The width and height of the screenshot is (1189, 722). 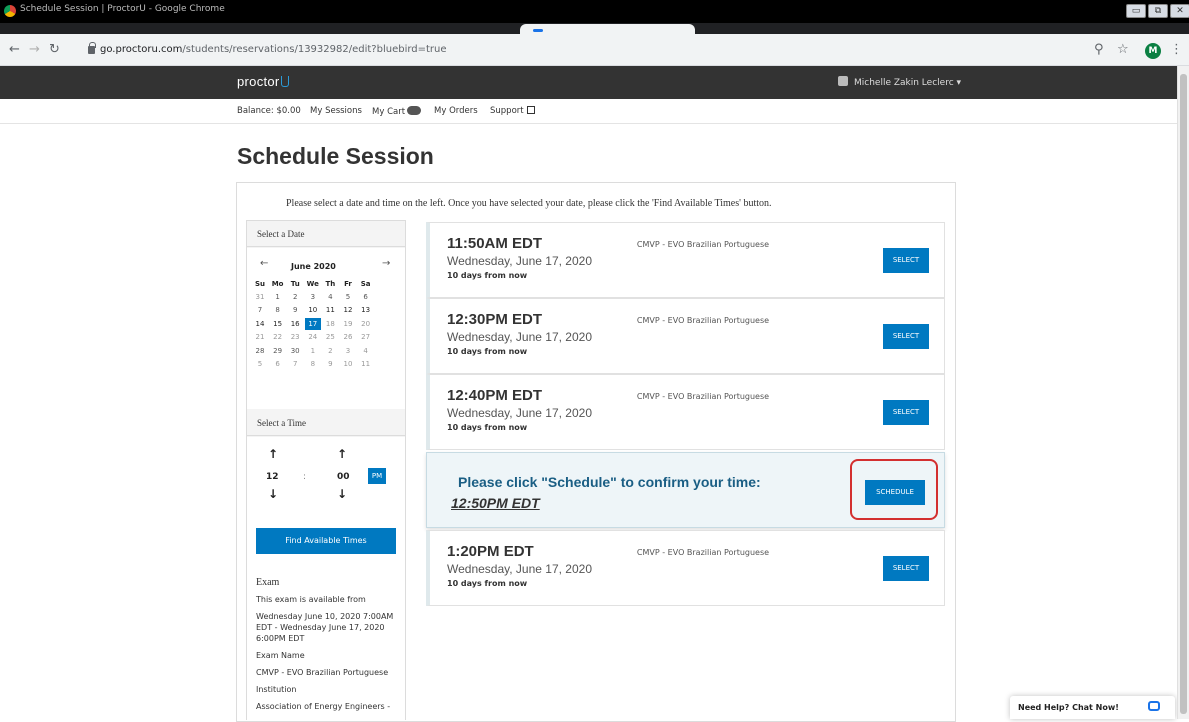 What do you see at coordinates (342, 494) in the screenshot?
I see `minute-down-arrow: ↓` at bounding box center [342, 494].